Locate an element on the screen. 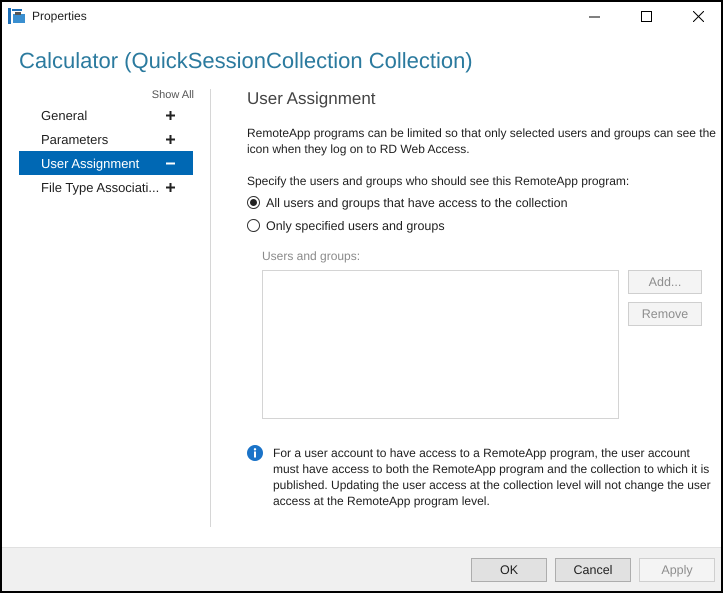  close-icon is located at coordinates (698, 16).